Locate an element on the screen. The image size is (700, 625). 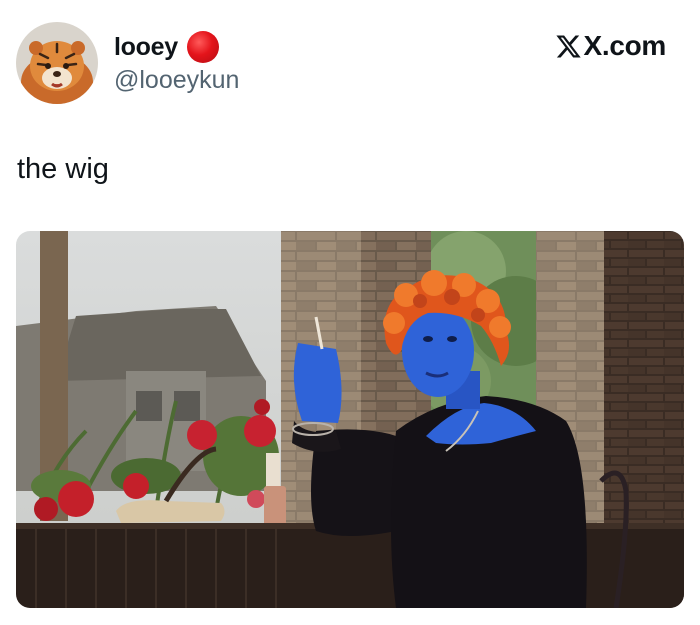
author-name-row: looey is located at coordinates (166, 47).